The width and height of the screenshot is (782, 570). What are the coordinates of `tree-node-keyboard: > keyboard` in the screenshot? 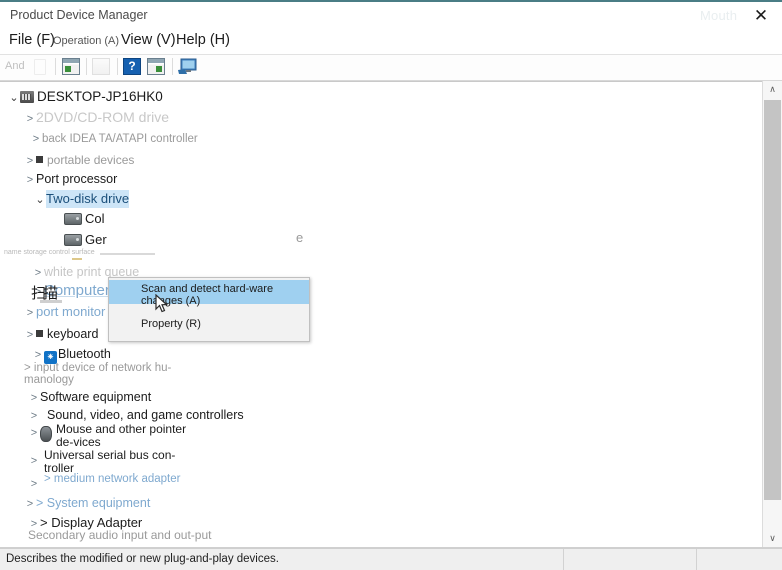 It's located at (61, 334).